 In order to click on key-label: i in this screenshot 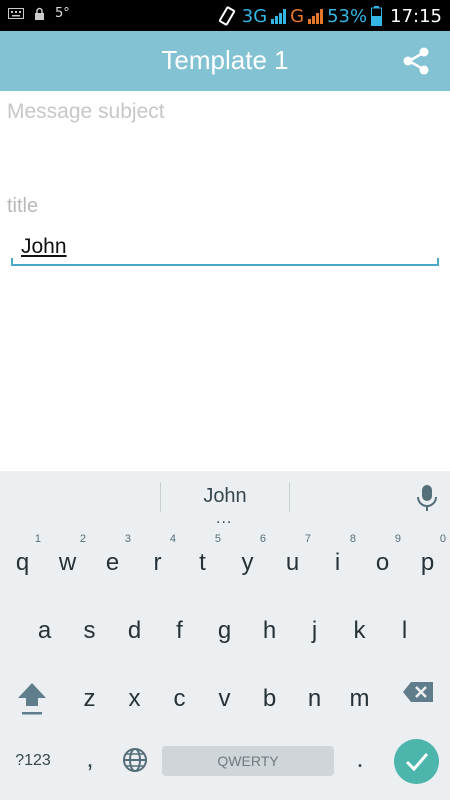, I will do `click(337, 562)`.